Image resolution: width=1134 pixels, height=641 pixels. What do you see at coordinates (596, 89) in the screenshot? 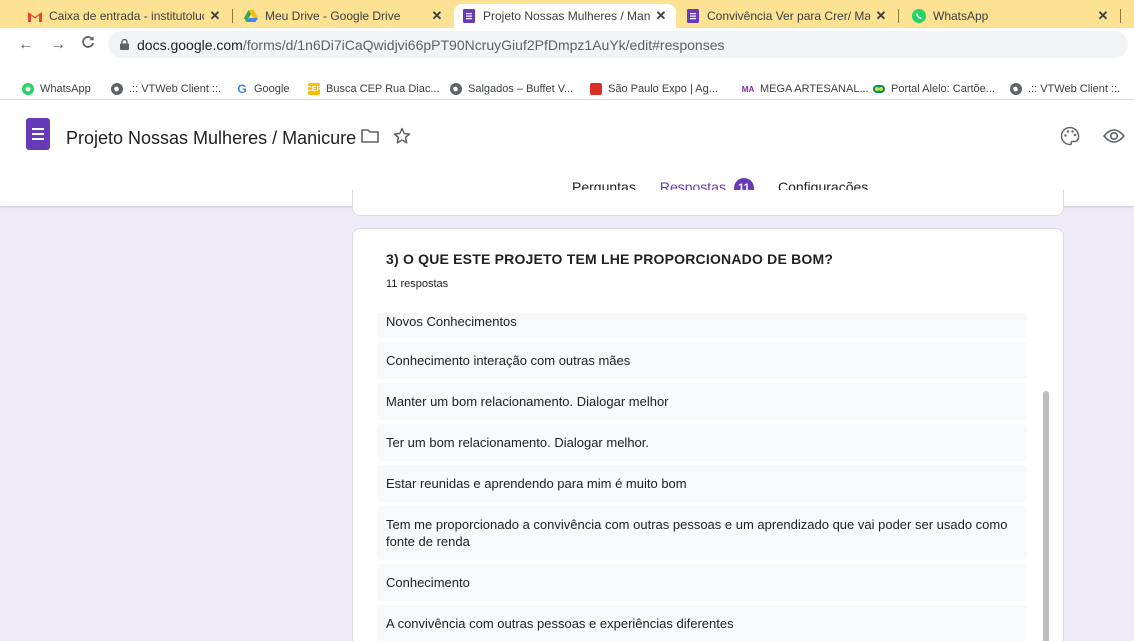
I see `expo-icon` at bounding box center [596, 89].